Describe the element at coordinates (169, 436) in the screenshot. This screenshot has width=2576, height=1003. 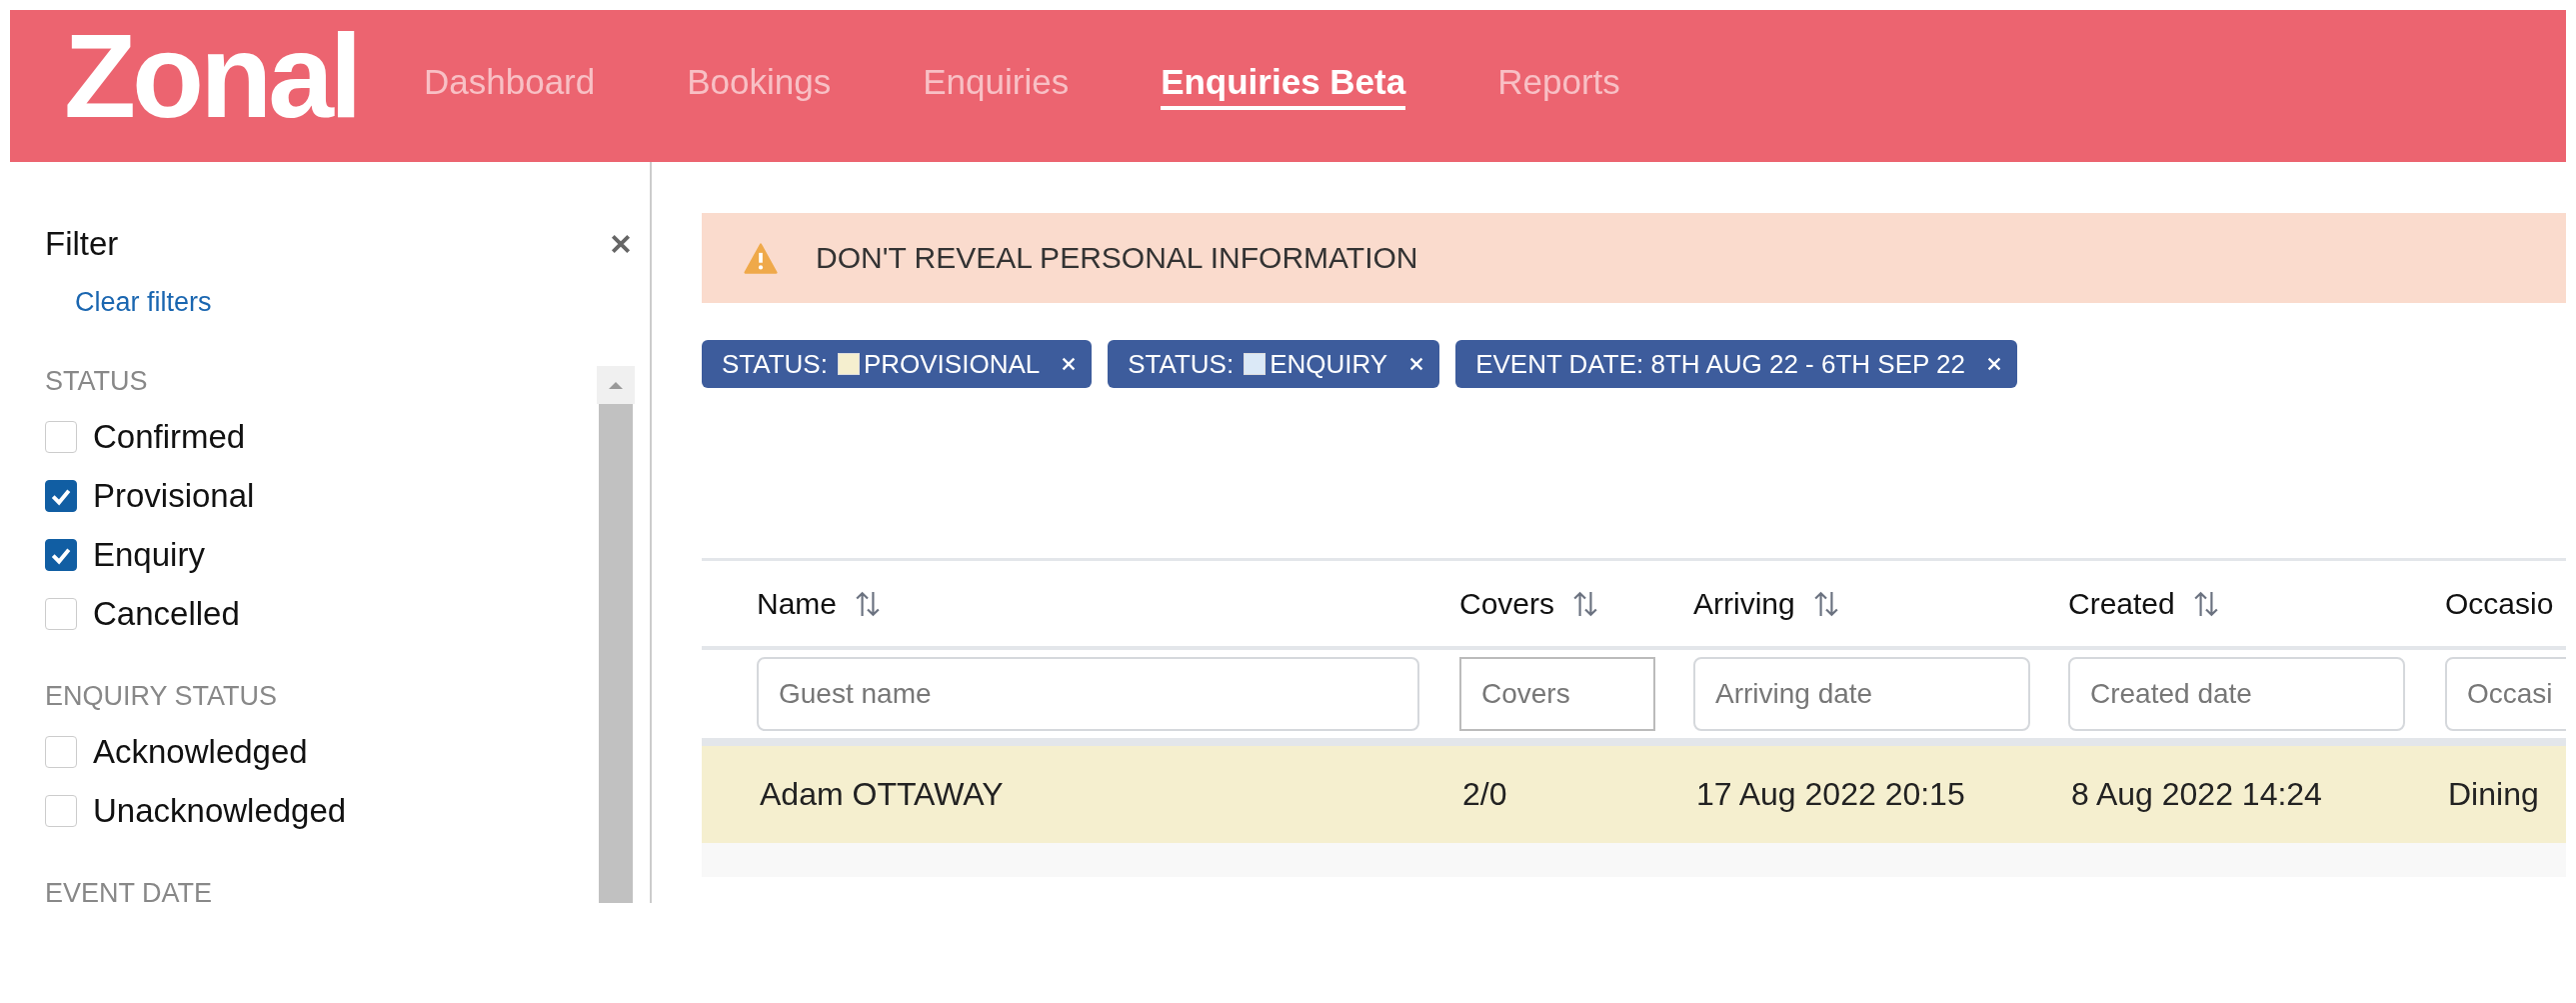
I see `checkbox-label: Confirmed` at that location.